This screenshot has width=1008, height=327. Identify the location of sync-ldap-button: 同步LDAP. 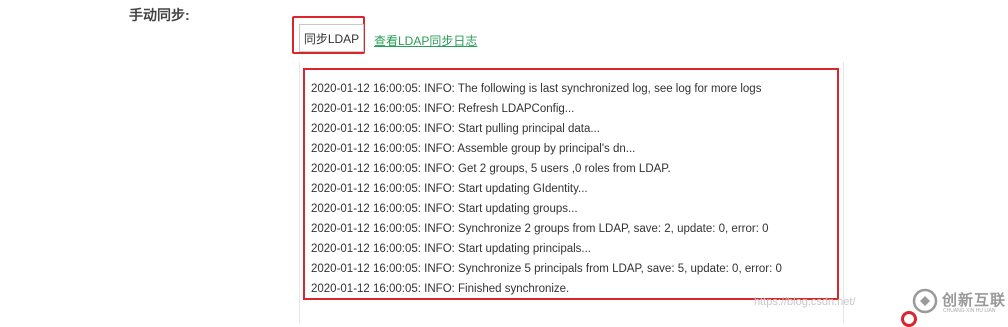
(331, 38).